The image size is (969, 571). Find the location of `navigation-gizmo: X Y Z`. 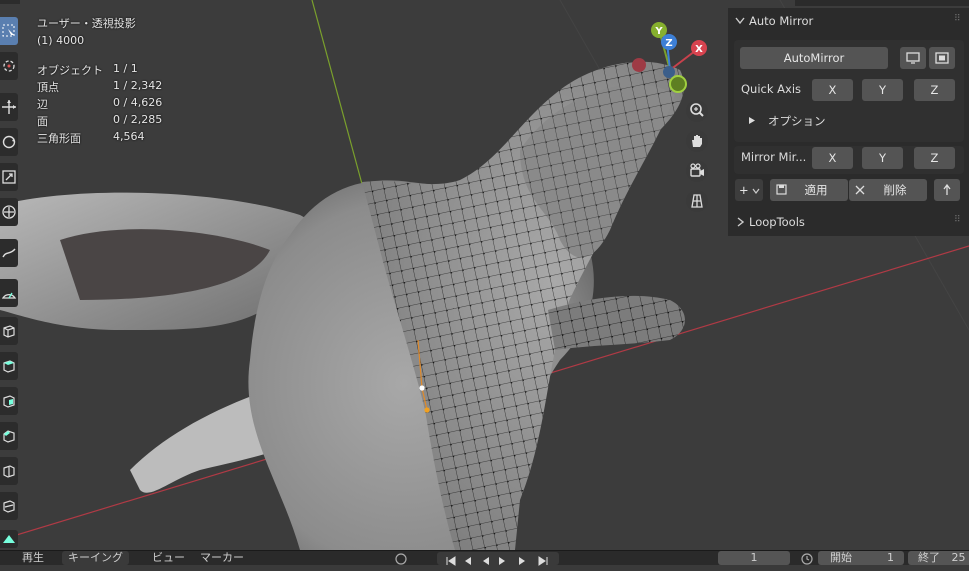

navigation-gizmo: X Y Z is located at coordinates (670, 60).